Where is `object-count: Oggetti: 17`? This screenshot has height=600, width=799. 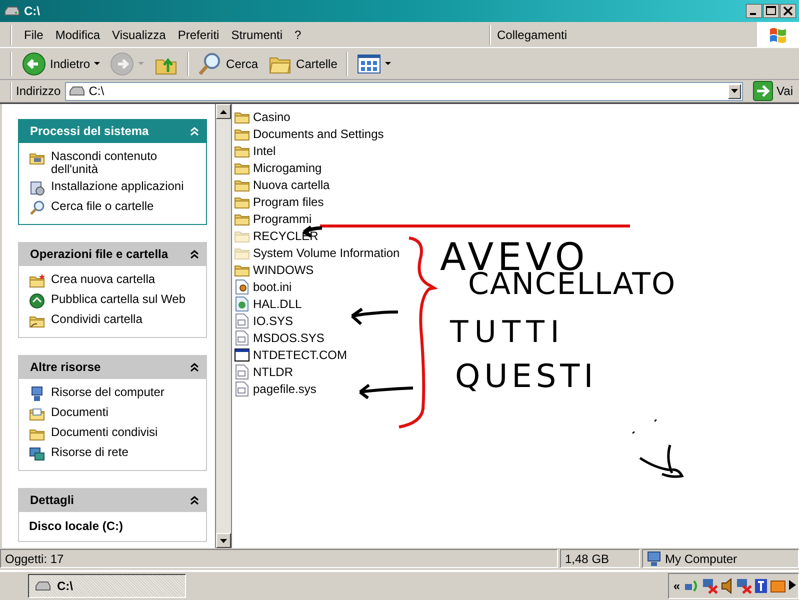 object-count: Oggetti: 17 is located at coordinates (279, 558).